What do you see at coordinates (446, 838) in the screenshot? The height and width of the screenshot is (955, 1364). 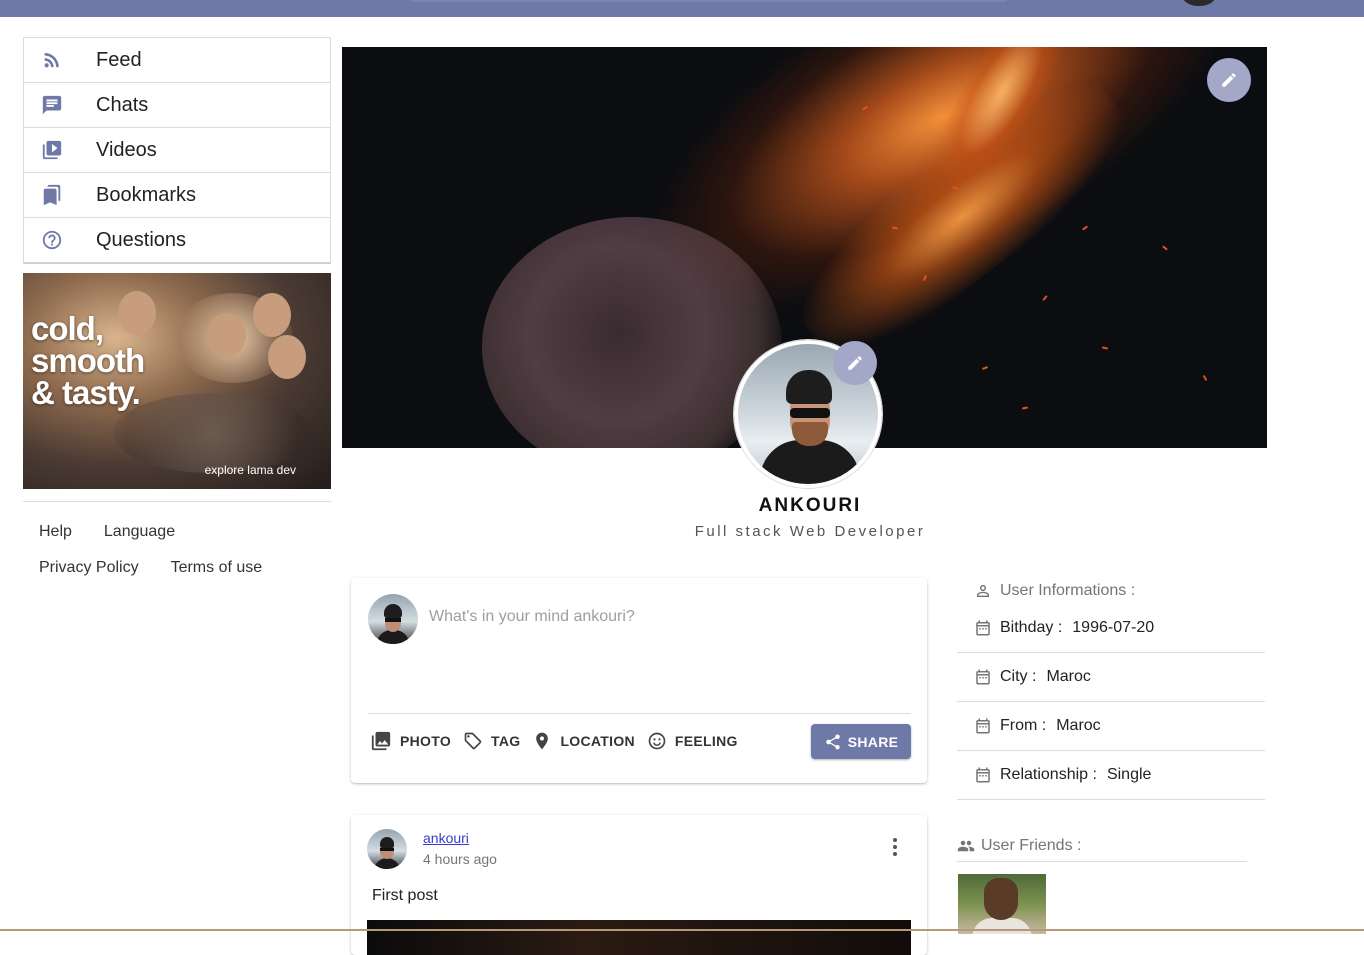 I see `post-author-link: ankouri` at bounding box center [446, 838].